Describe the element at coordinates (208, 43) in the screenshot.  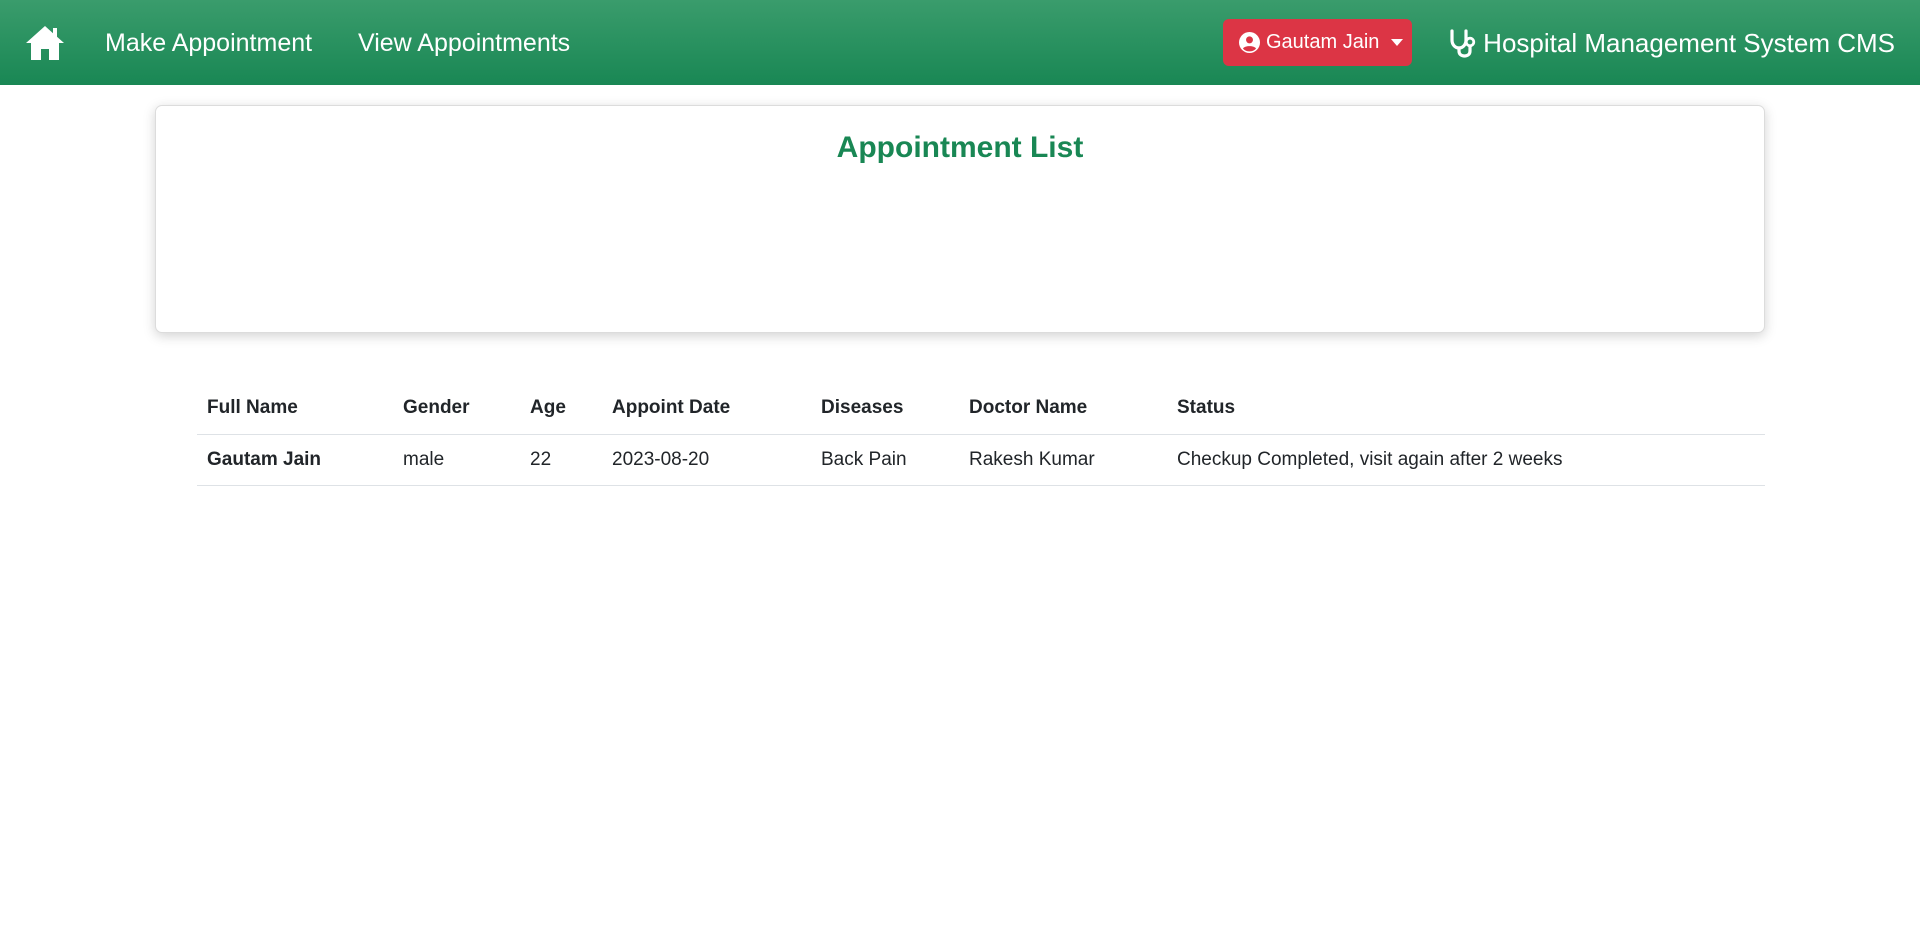
I see `nav-make-appointment: Make Appointment` at that location.